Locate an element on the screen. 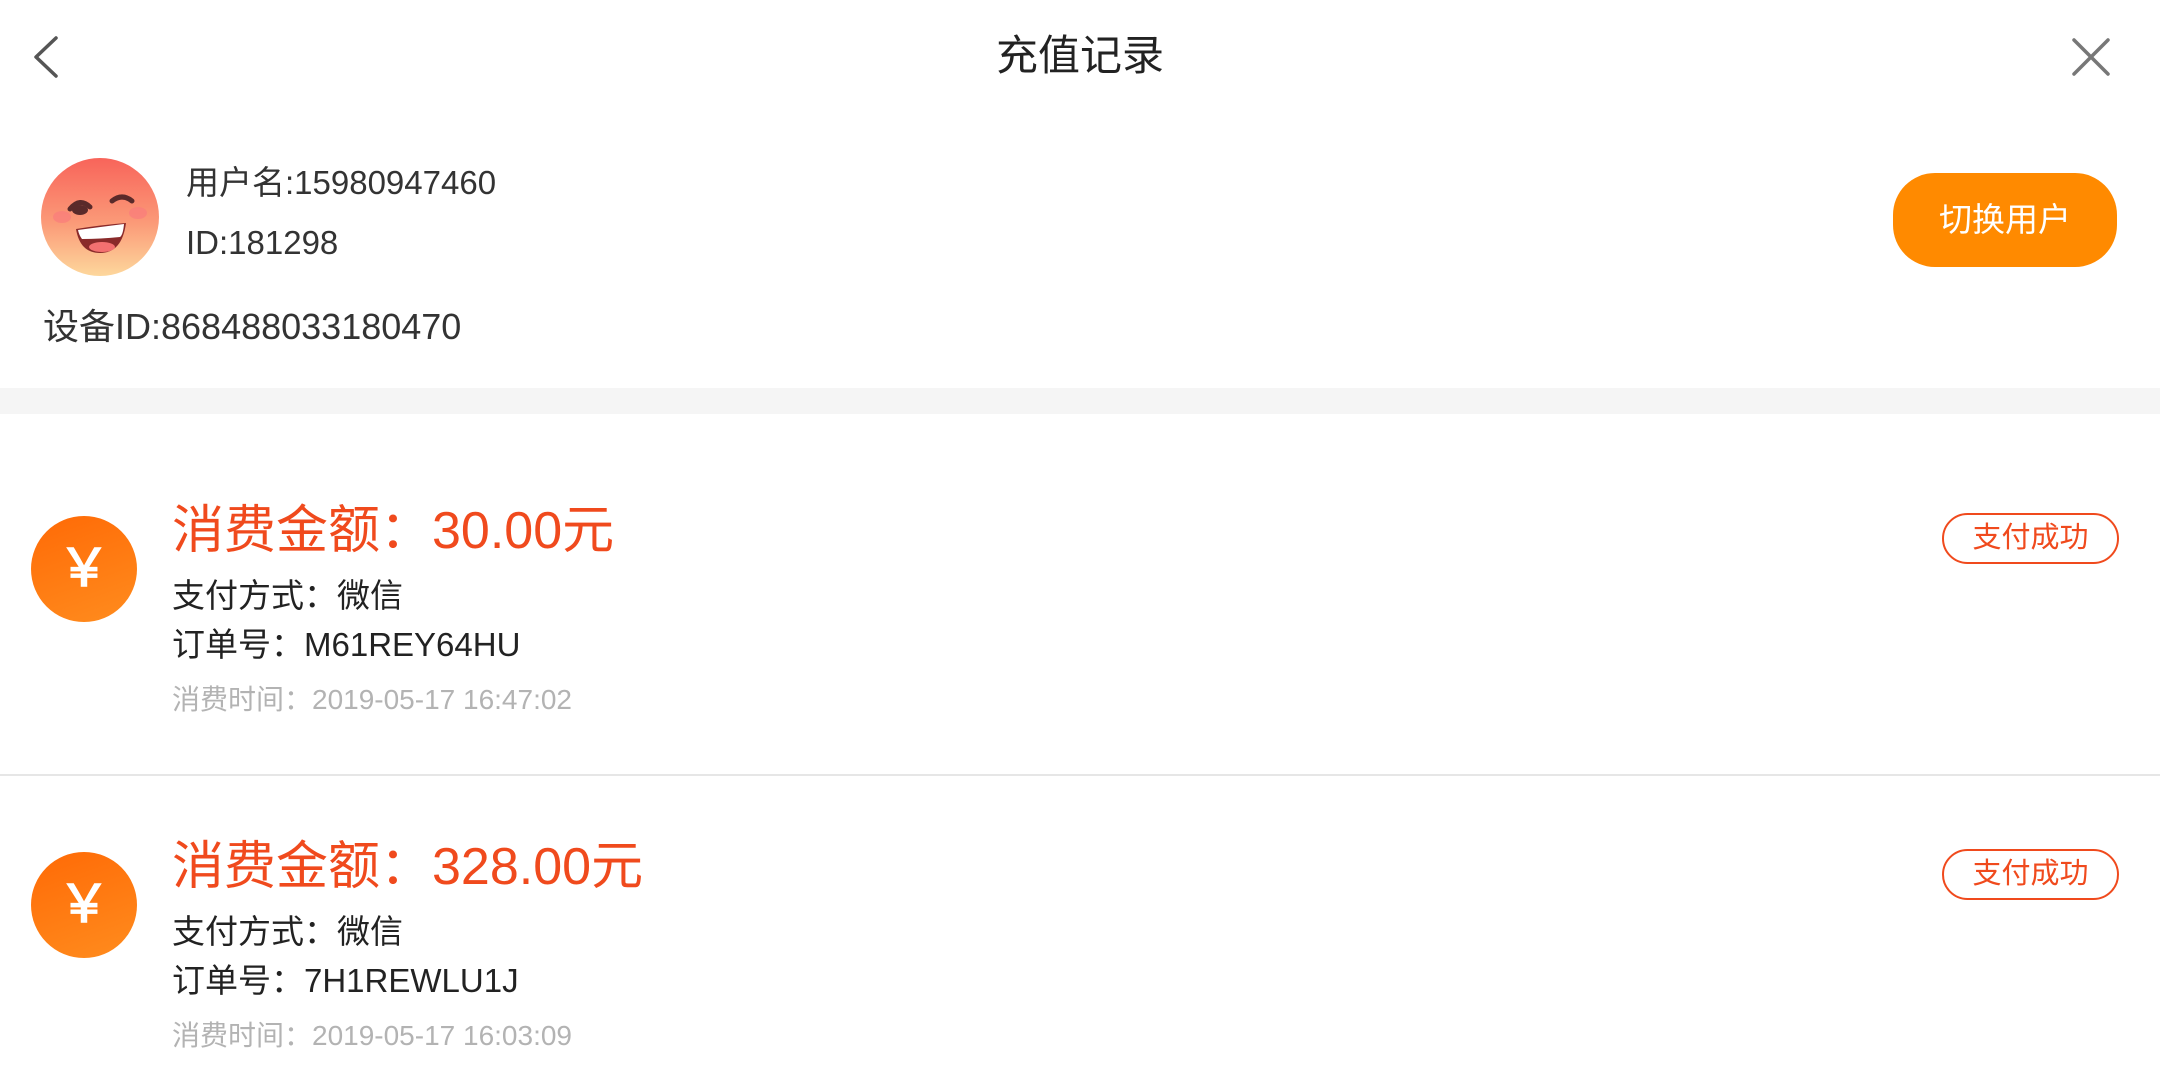  device-id-text: 设备ID:868488033180470 is located at coordinates (252, 326).